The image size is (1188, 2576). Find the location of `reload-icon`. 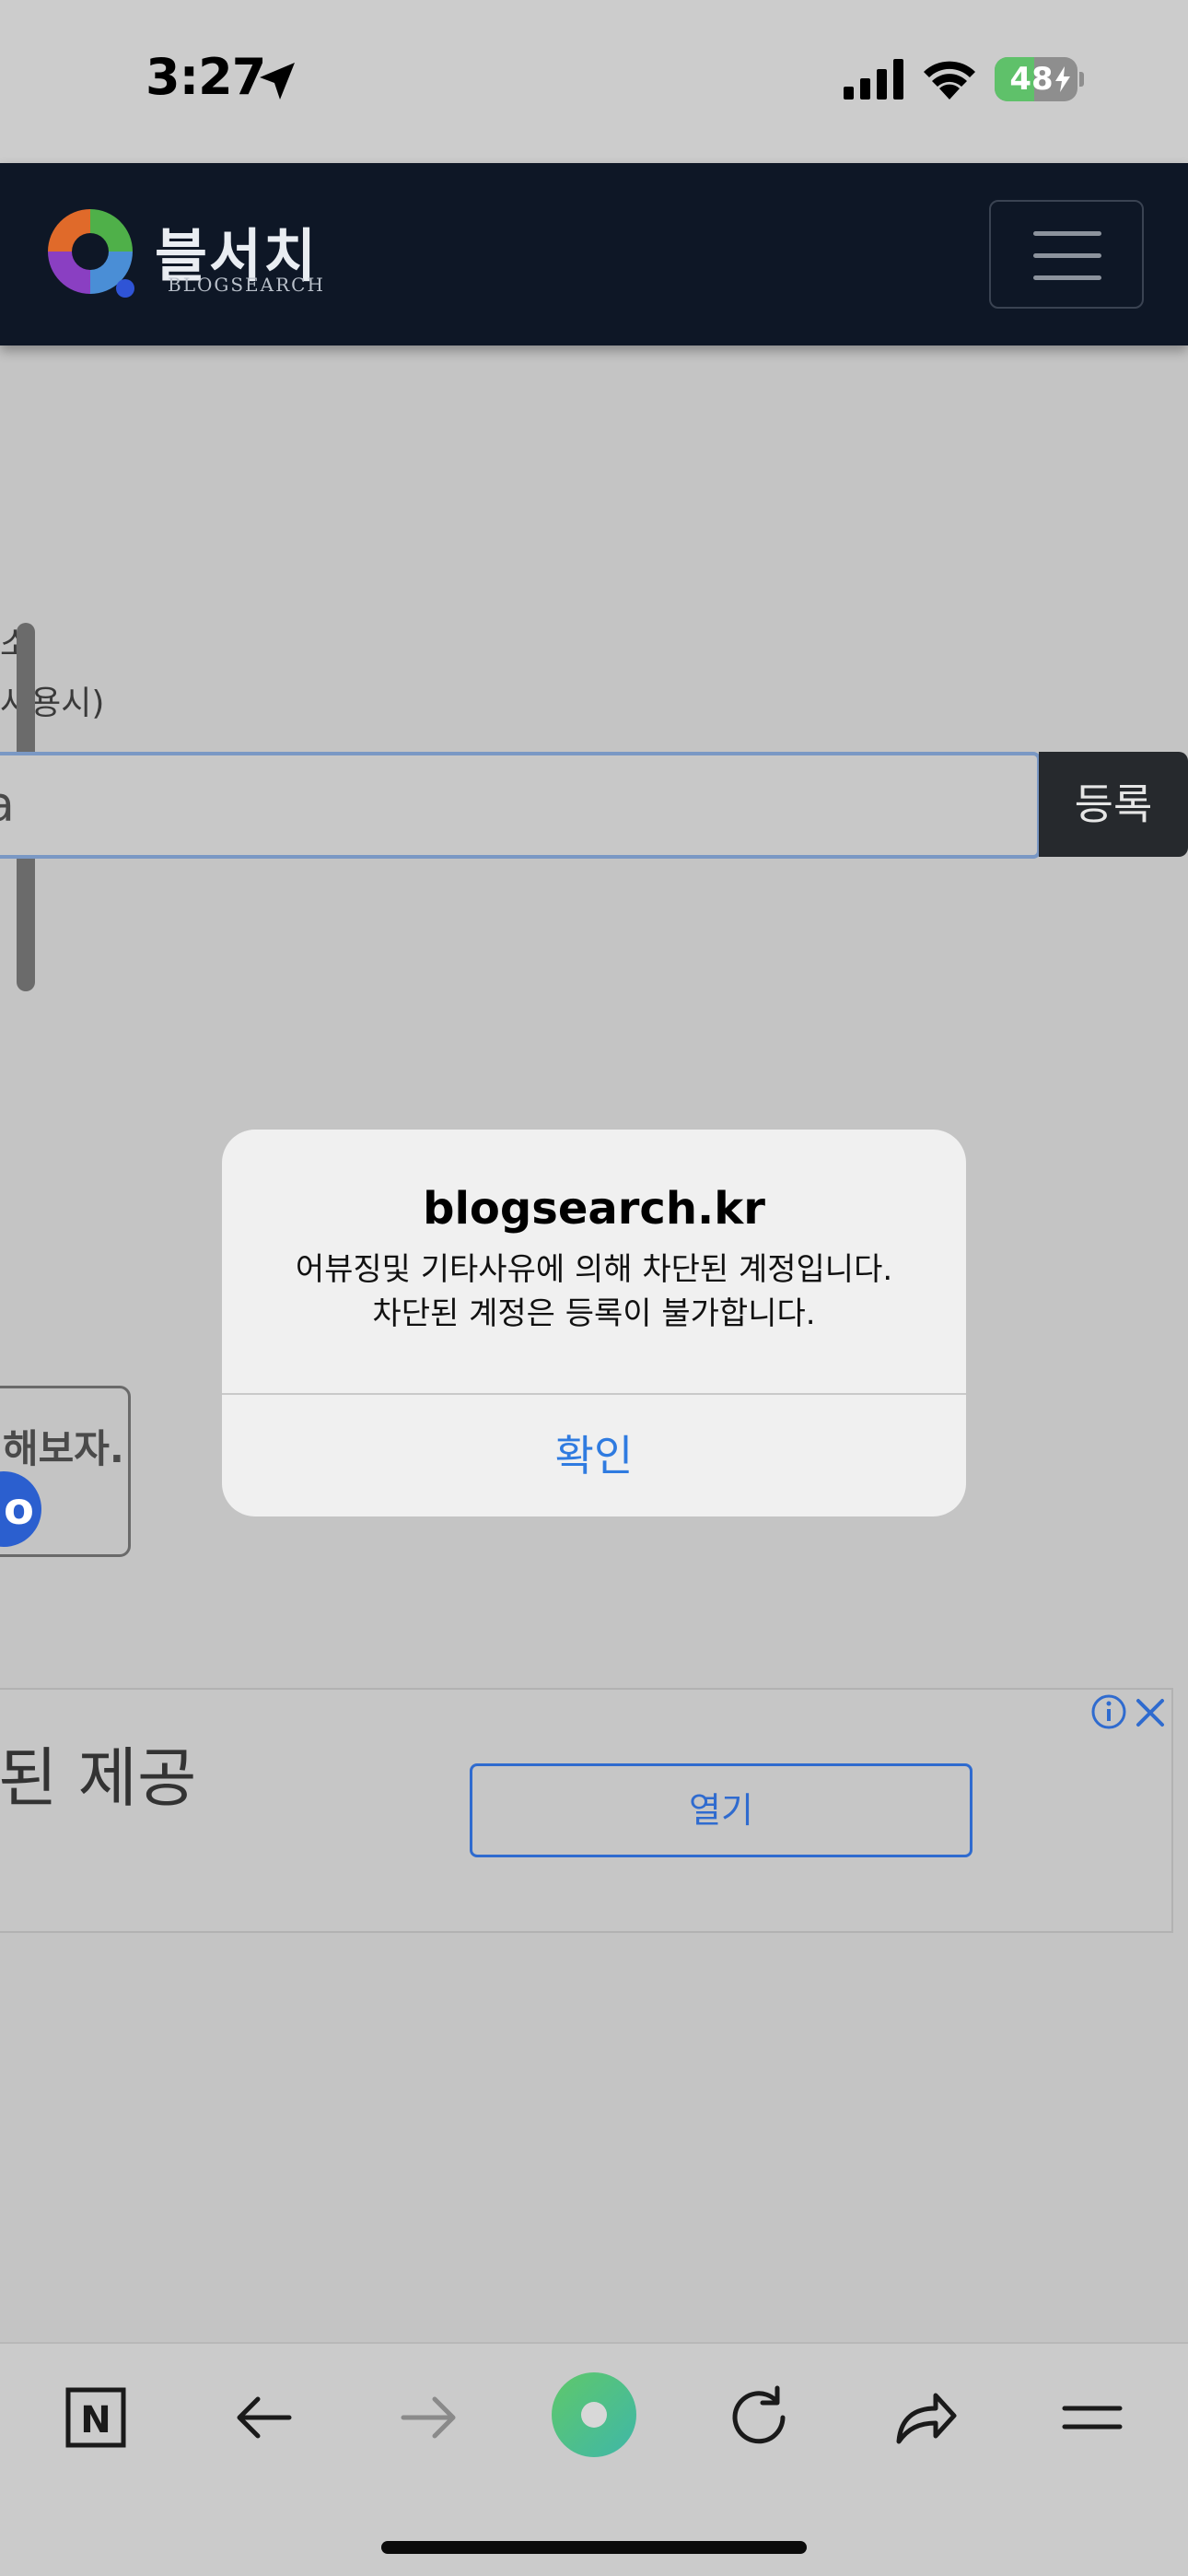

reload-icon is located at coordinates (759, 2417).